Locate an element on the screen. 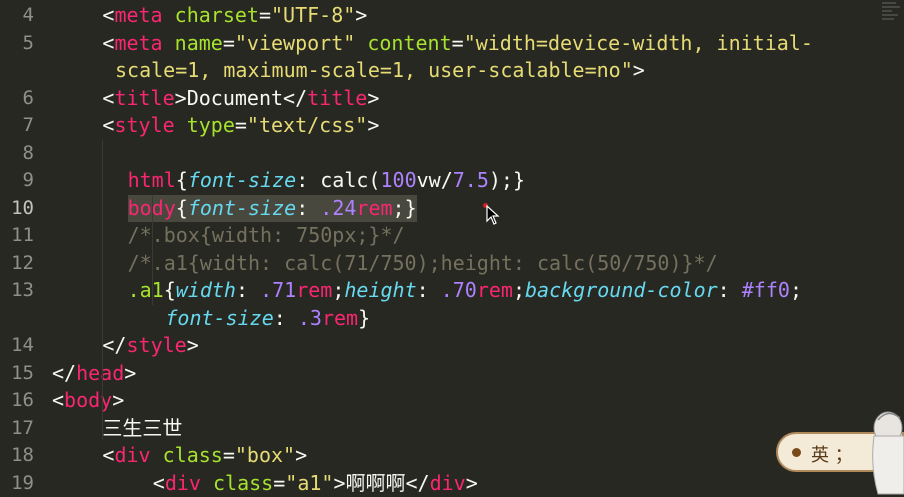  line-number: 18 is located at coordinates (22, 455).